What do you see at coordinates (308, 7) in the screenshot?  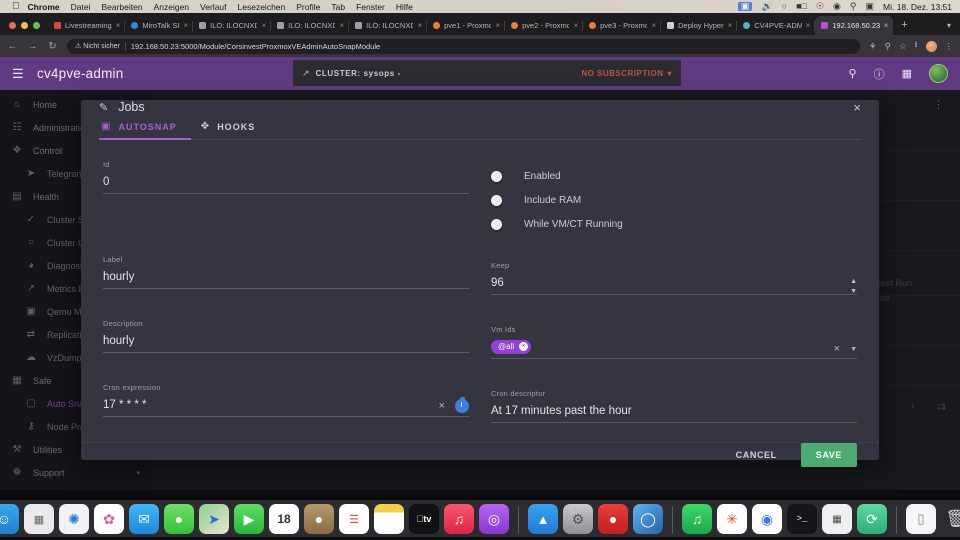 I see `menu-item-profile: Profile` at bounding box center [308, 7].